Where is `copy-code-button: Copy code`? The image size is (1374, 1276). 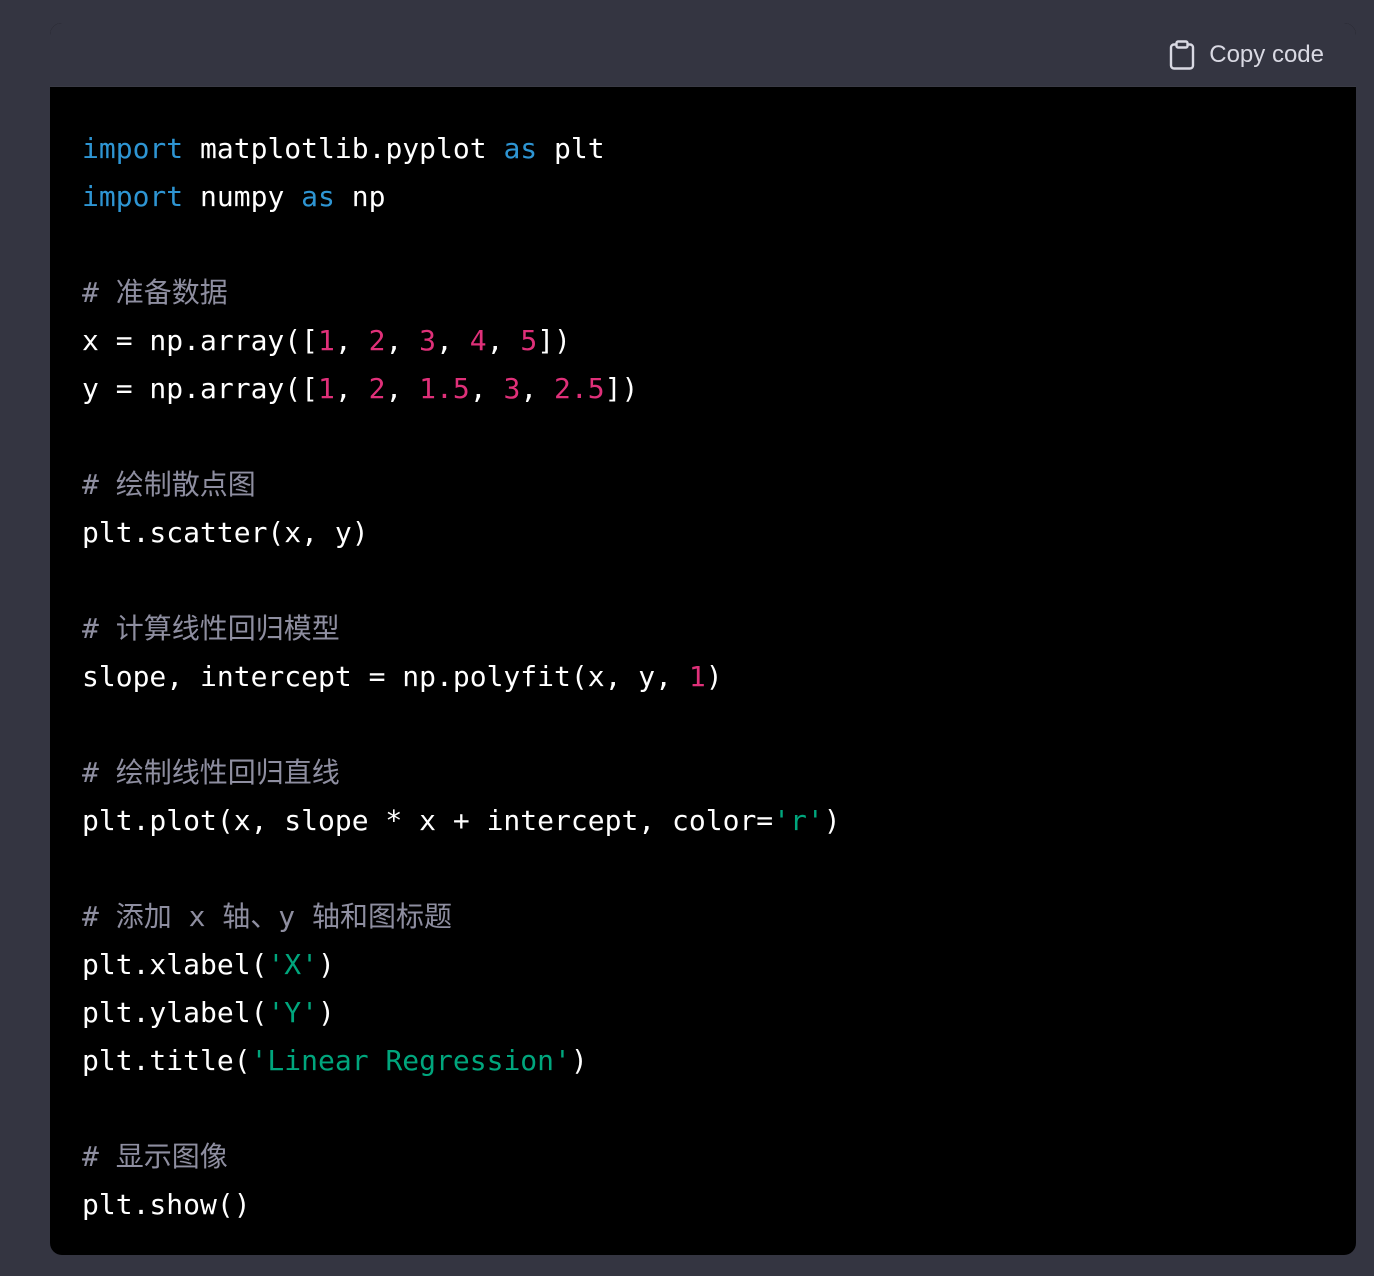
copy-code-button: Copy code is located at coordinates (1246, 54).